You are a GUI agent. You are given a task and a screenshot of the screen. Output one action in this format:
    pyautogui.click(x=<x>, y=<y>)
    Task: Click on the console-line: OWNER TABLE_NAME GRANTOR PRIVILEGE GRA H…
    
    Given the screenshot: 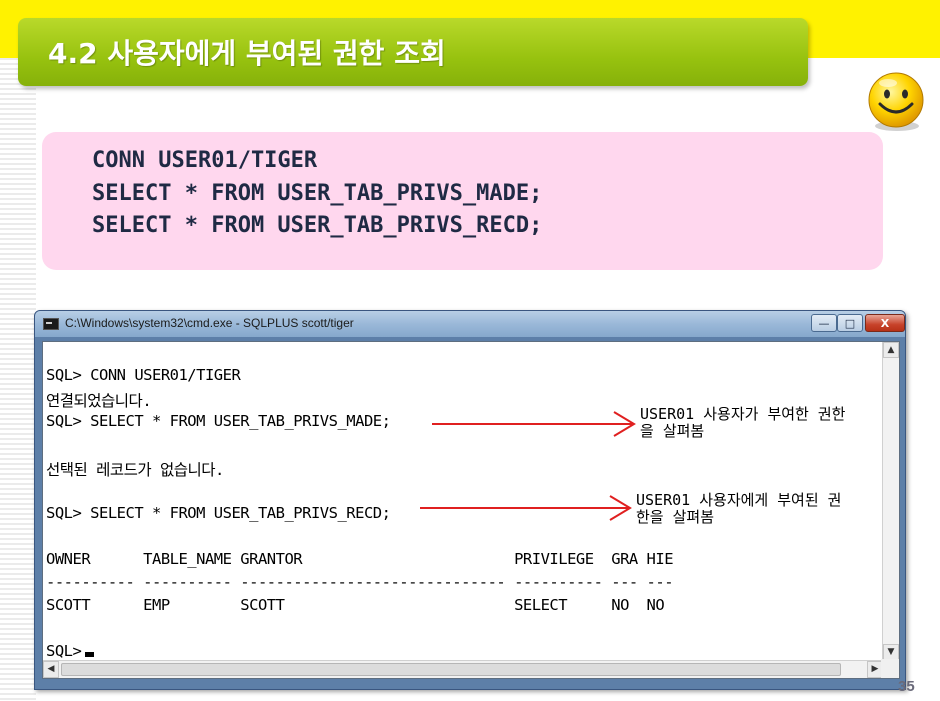 What is the action you would take?
    pyautogui.click(x=360, y=559)
    